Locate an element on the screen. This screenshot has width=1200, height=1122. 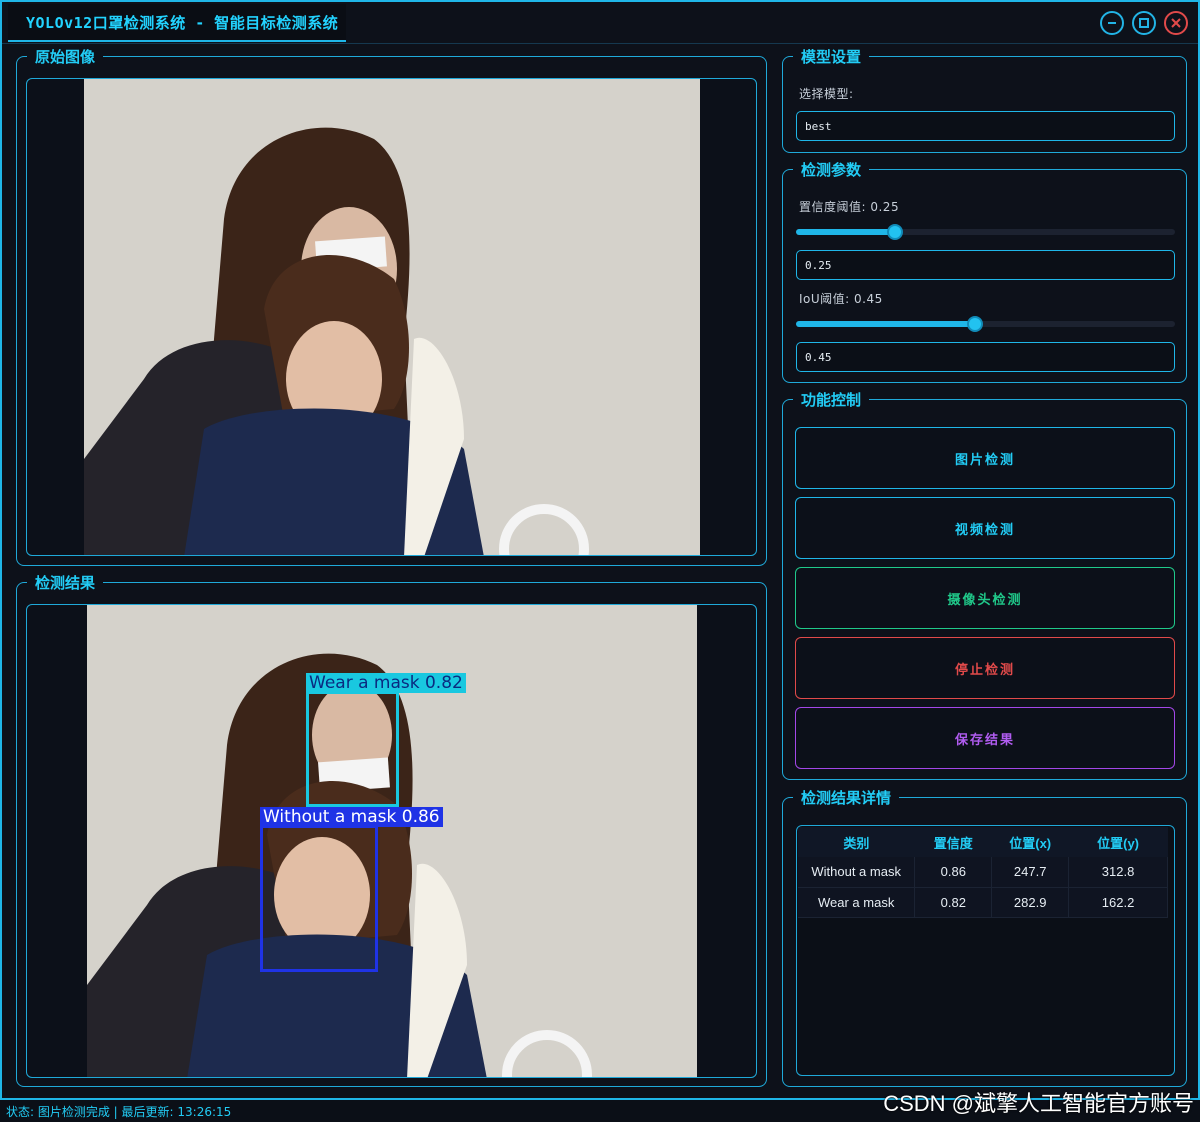
window-title: YOLOv12口罩检测系统 - 智能目标检测系统 is located at coordinates (182, 22).